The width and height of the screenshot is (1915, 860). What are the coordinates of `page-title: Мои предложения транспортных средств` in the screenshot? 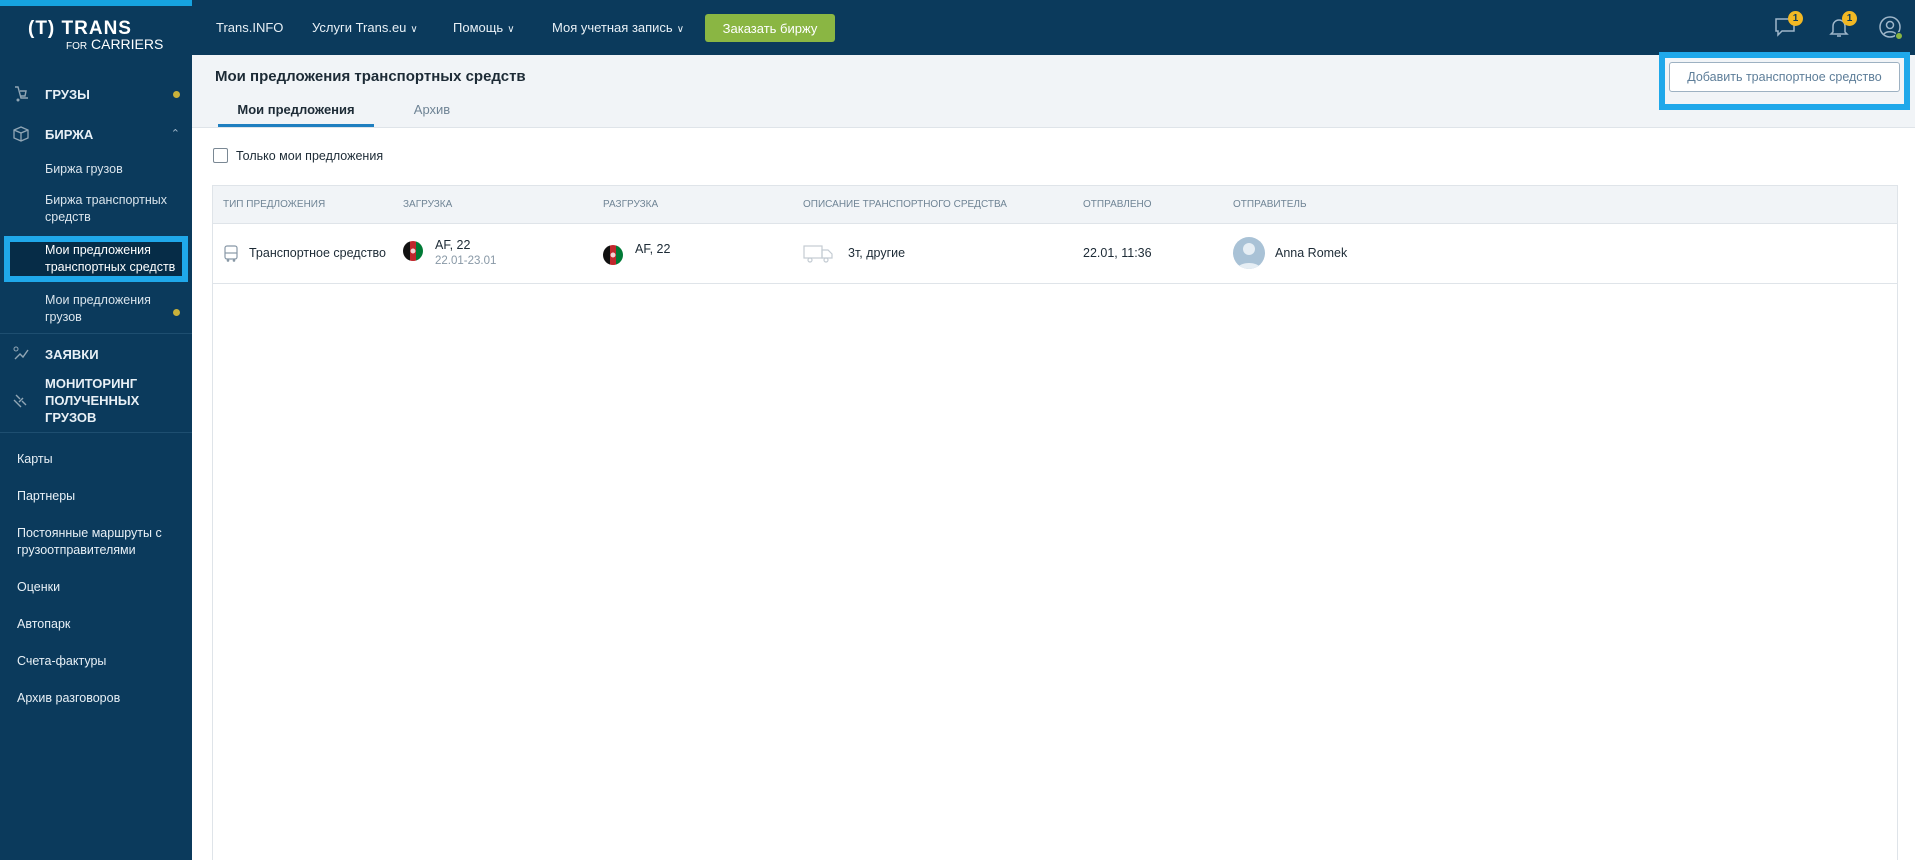 It's located at (370, 76).